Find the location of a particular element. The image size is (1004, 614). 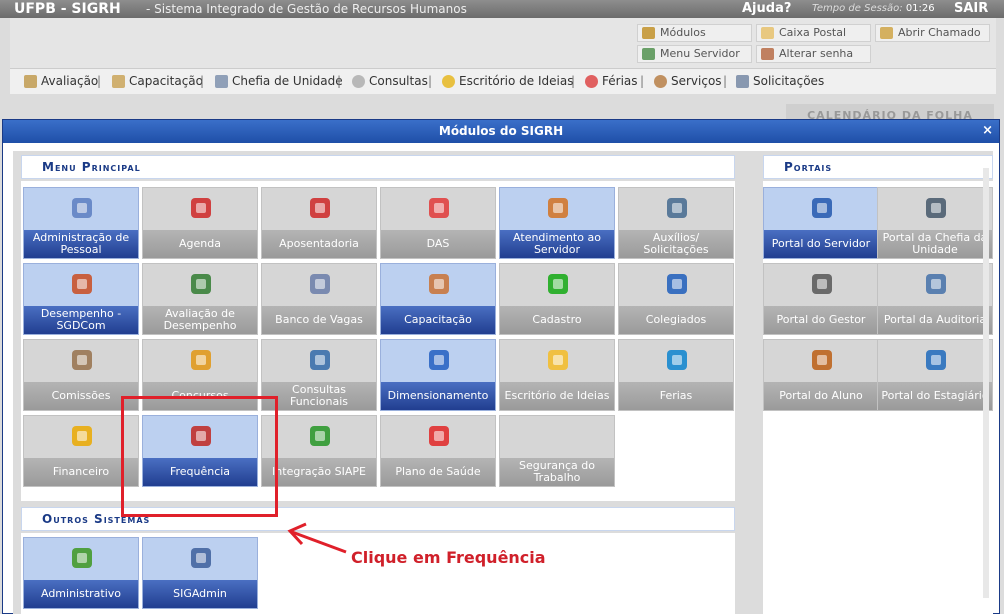

main-tile-aposentadoria: Aposentadoria is located at coordinates (319, 223).